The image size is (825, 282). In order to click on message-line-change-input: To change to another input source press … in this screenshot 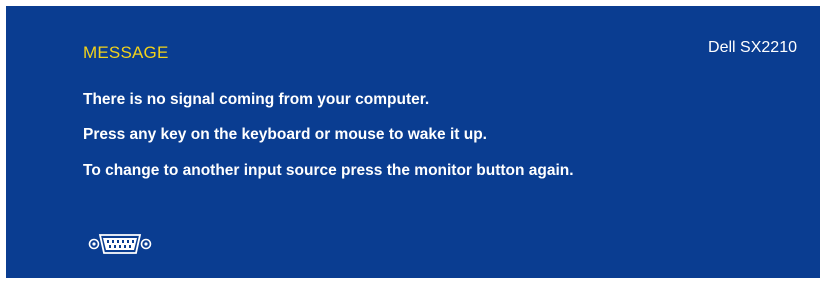, I will do `click(328, 170)`.